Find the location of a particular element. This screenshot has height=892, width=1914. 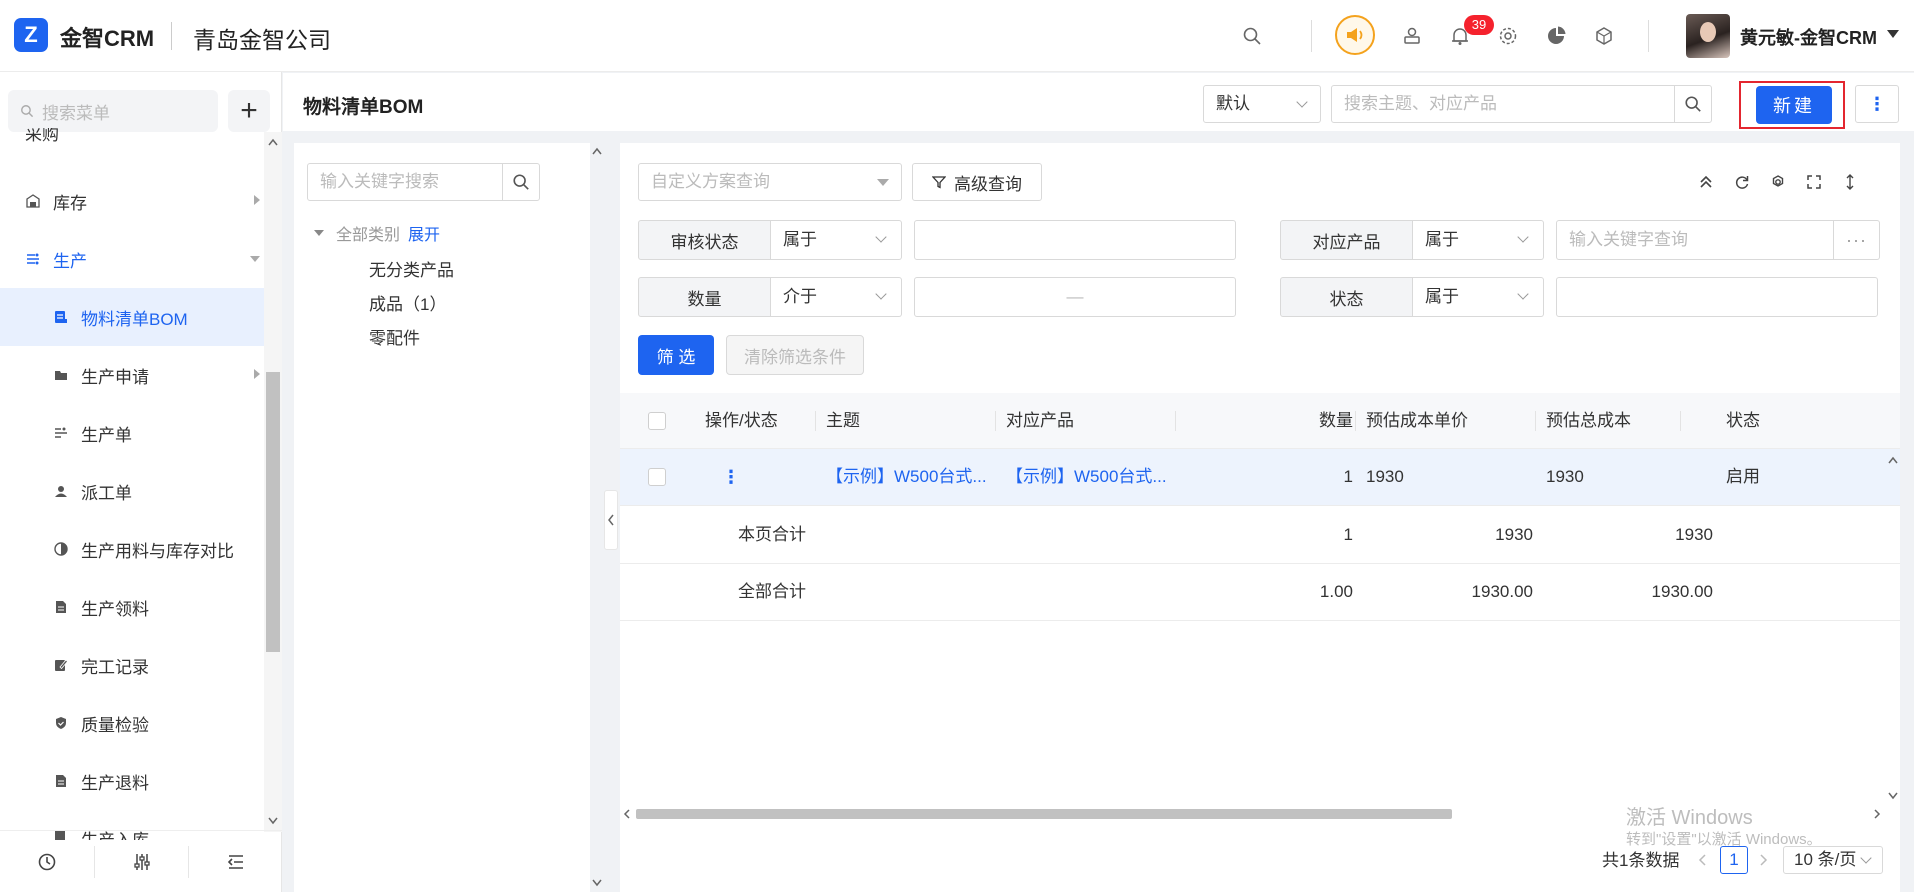

sidebar-item-quality-check: 质量检验 is located at coordinates (132, 723).